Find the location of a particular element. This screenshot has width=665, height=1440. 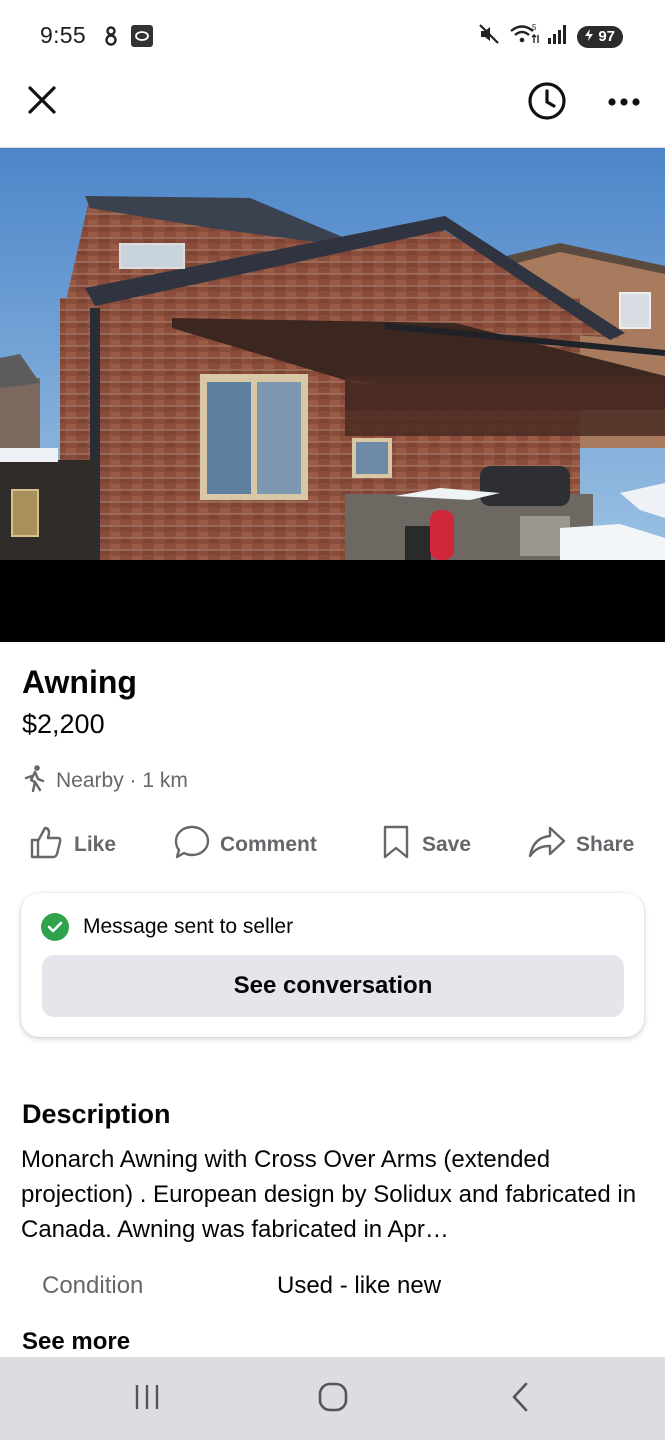

share-button: Share is located at coordinates (581, 845).